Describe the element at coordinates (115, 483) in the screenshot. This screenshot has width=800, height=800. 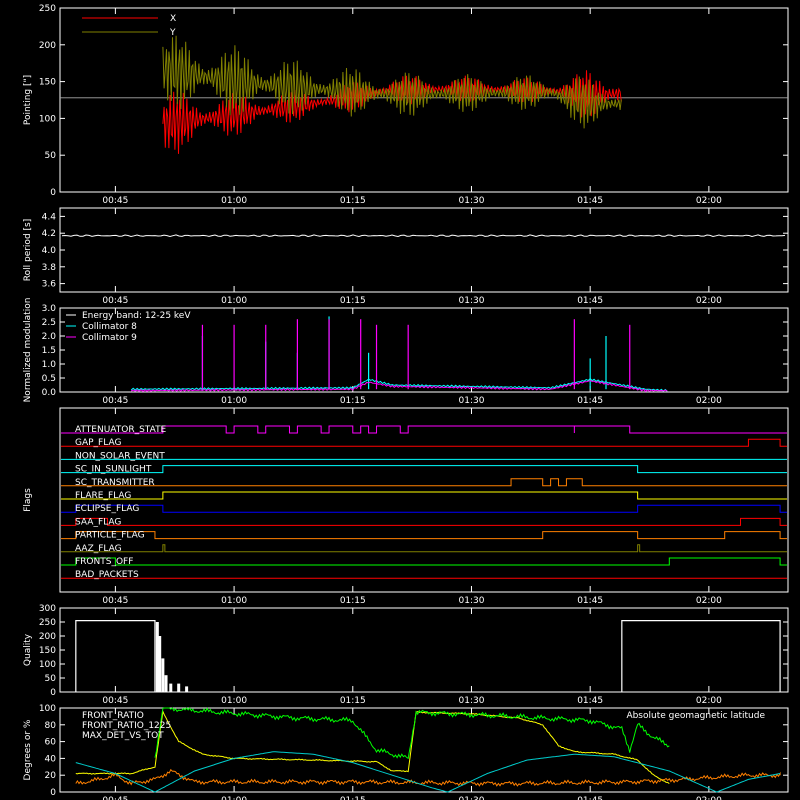
I see `flag-label: SC_TRANSMITTER` at that location.